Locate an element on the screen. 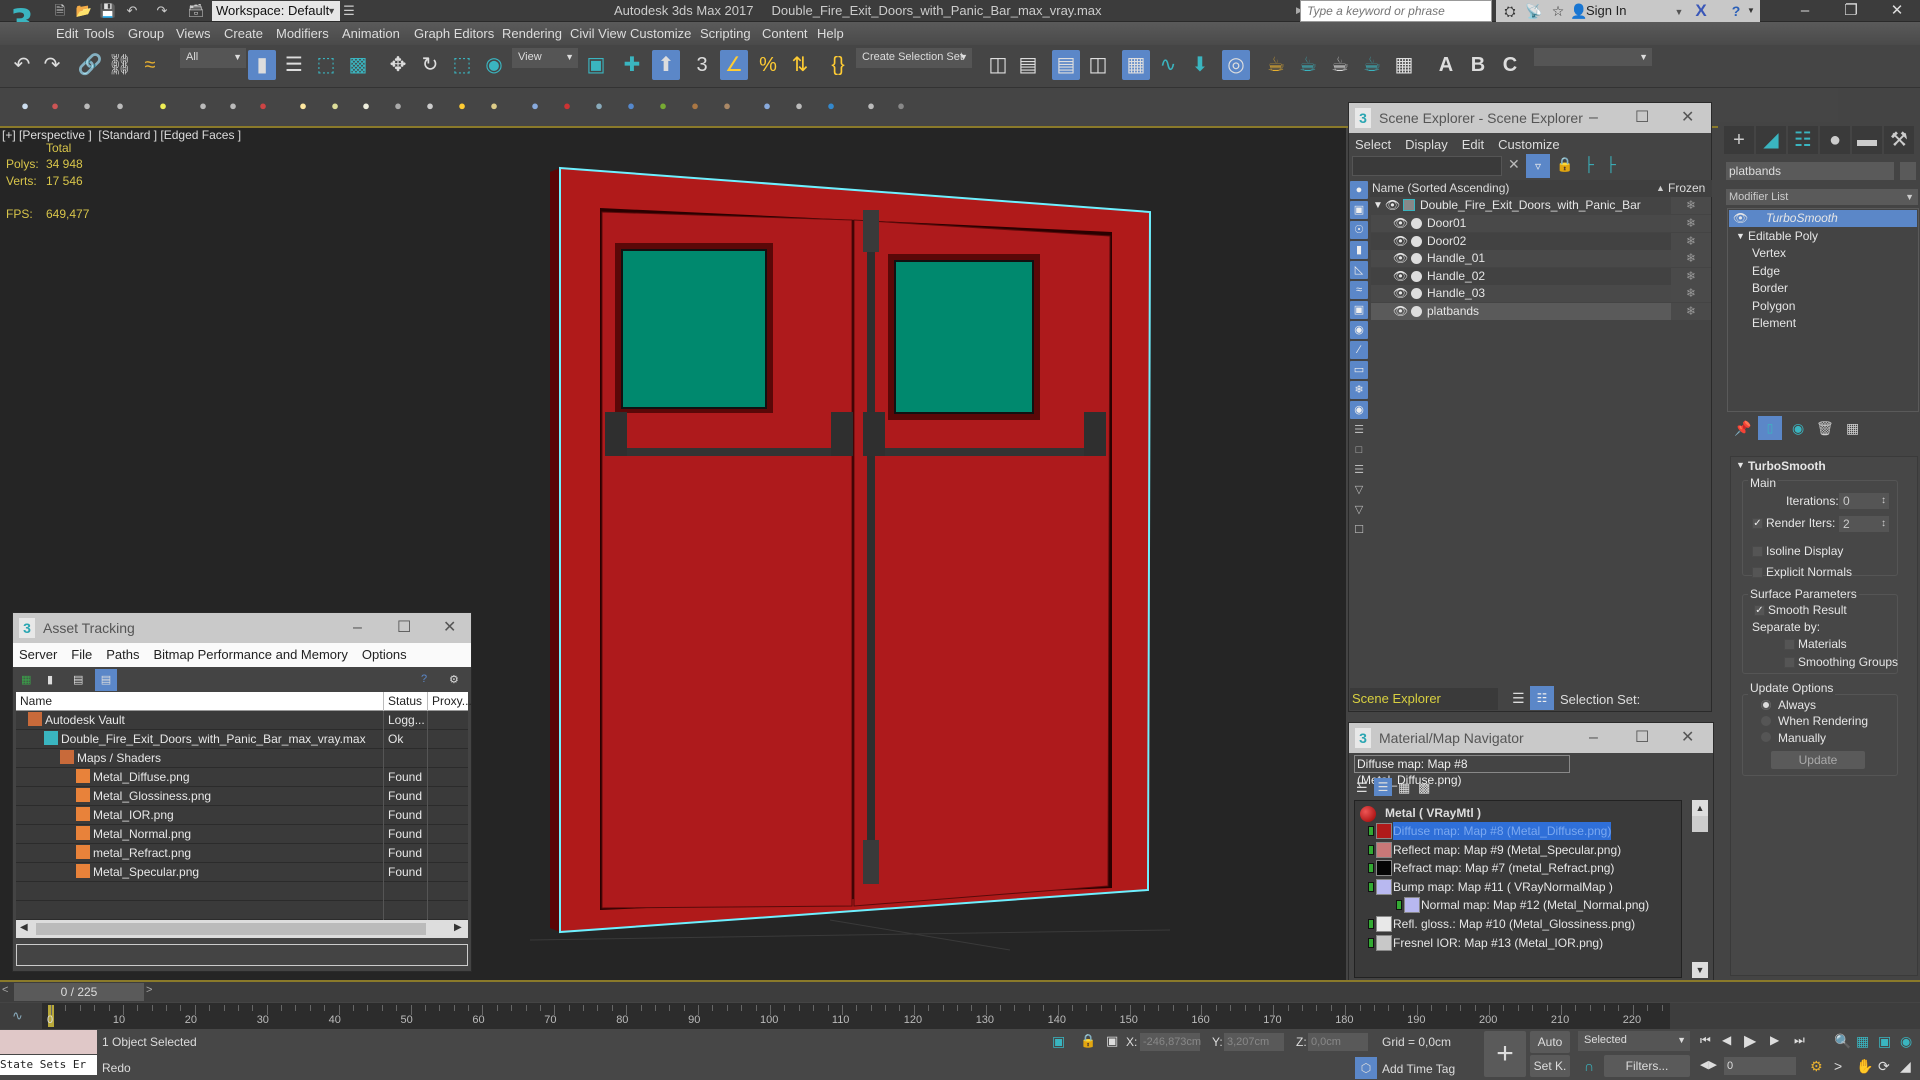 This screenshot has height=1080, width=1920. object-name-input: platbands is located at coordinates (1810, 171).